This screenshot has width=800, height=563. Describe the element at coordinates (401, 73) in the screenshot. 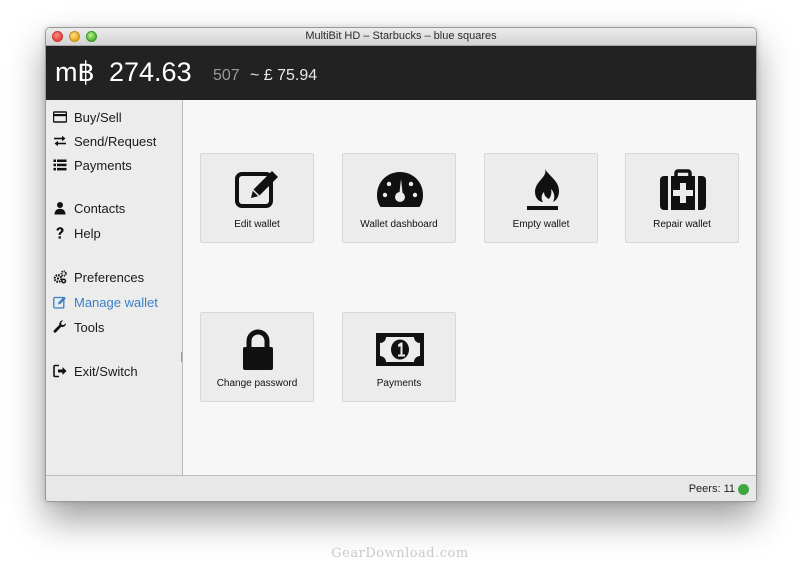

I see `balance-header: m฿ 274.63 507 ~ £ 75.94` at that location.